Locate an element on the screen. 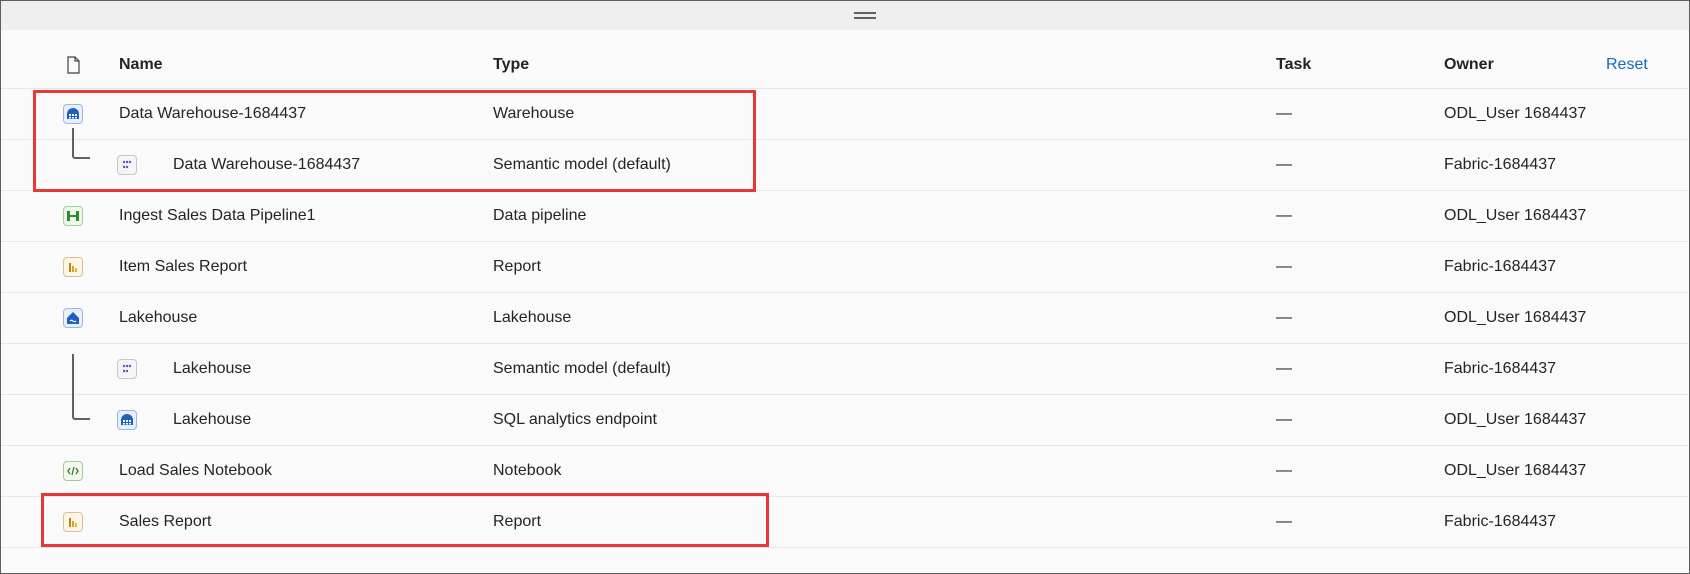 The height and width of the screenshot is (574, 1690). item-name: Item Sales Report is located at coordinates (183, 267).